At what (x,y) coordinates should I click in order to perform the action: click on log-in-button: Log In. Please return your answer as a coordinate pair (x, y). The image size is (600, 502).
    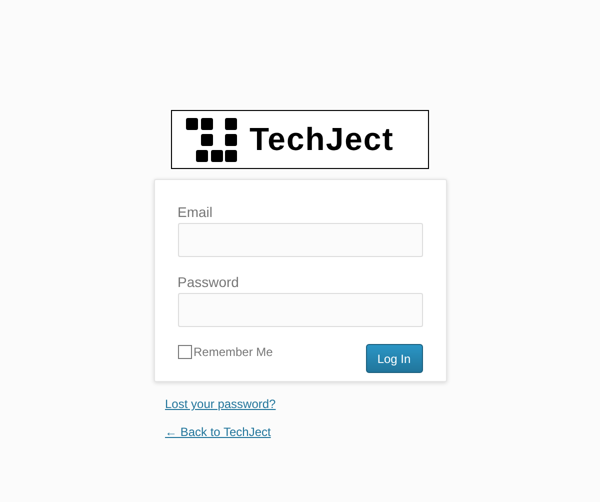
    Looking at the image, I should click on (394, 358).